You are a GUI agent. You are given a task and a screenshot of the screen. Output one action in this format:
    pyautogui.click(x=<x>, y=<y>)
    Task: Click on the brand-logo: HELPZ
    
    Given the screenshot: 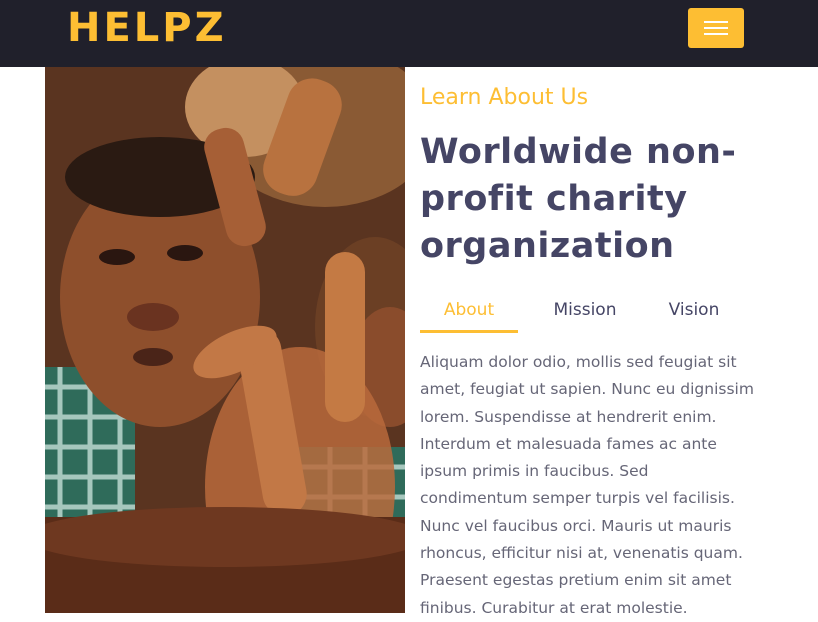 What is the action you would take?
    pyautogui.click(x=147, y=28)
    